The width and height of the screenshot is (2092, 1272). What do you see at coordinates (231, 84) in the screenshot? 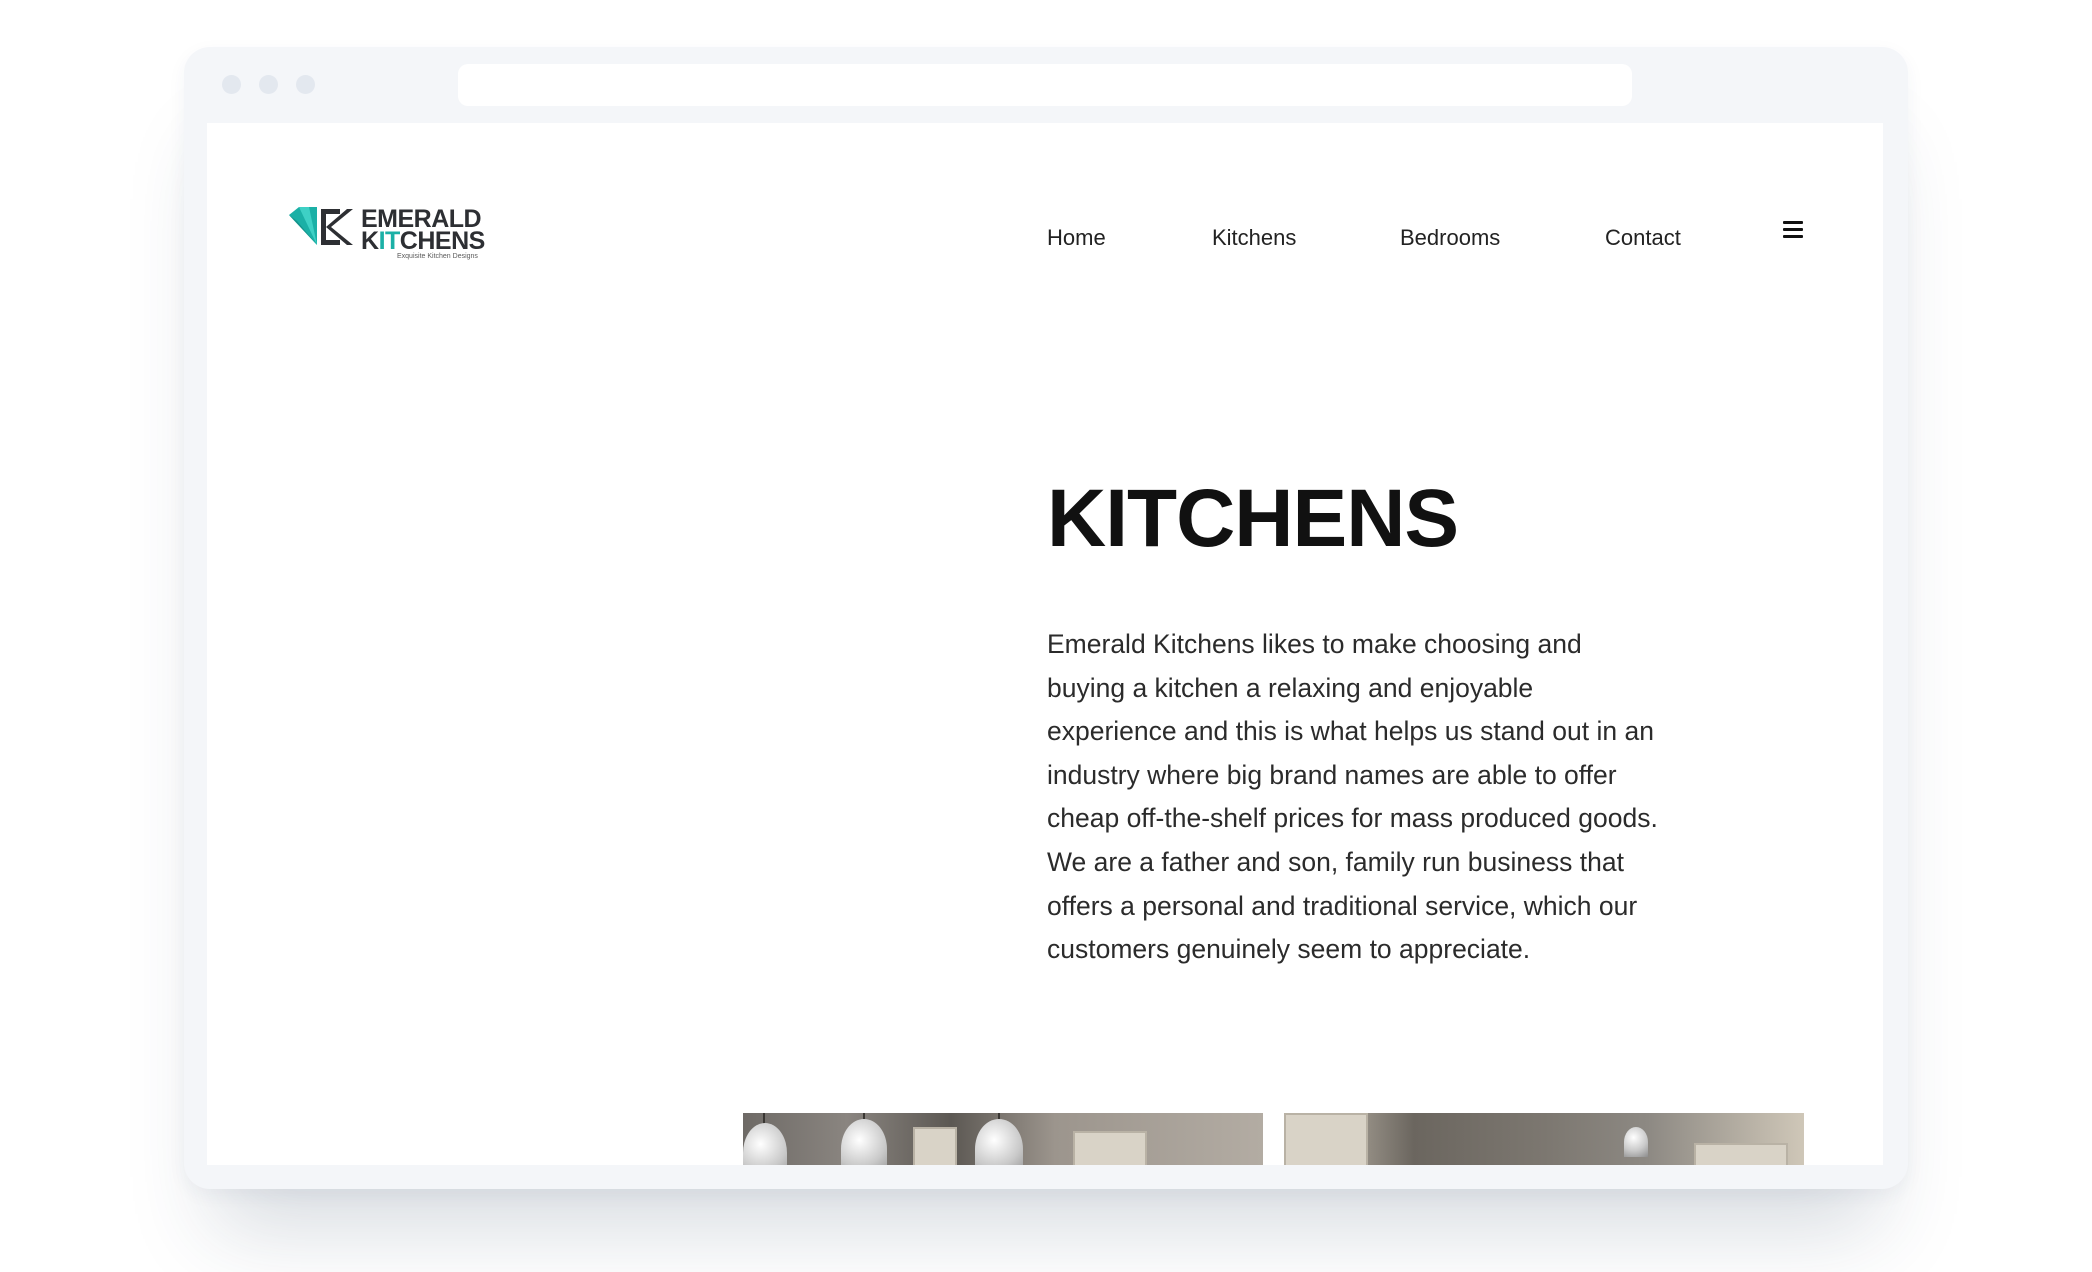
I see `window-close-dot` at bounding box center [231, 84].